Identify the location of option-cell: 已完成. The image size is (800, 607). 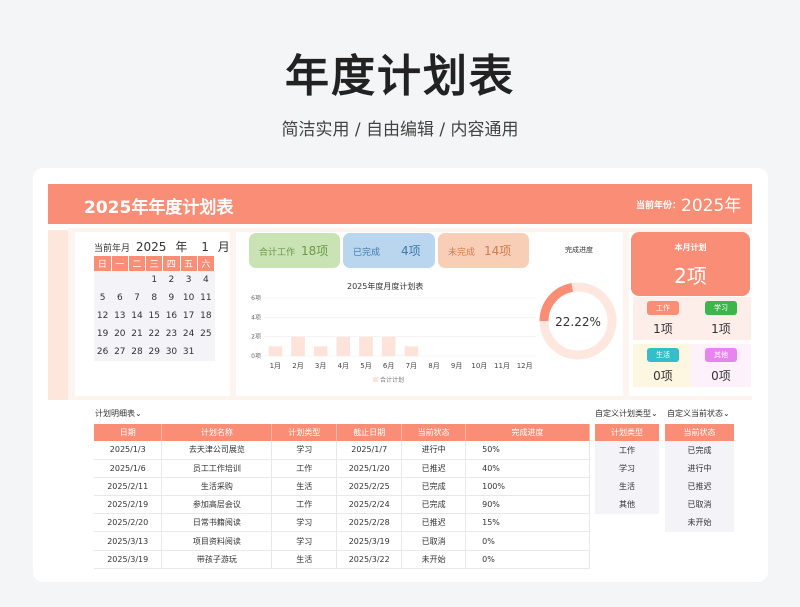
(699, 450).